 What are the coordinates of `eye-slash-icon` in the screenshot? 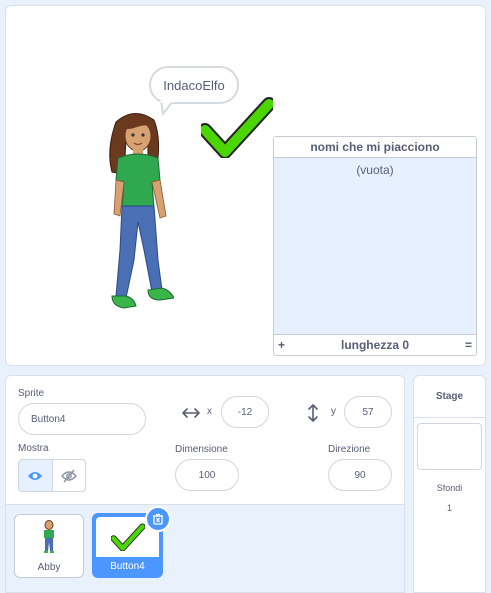 It's located at (68, 475).